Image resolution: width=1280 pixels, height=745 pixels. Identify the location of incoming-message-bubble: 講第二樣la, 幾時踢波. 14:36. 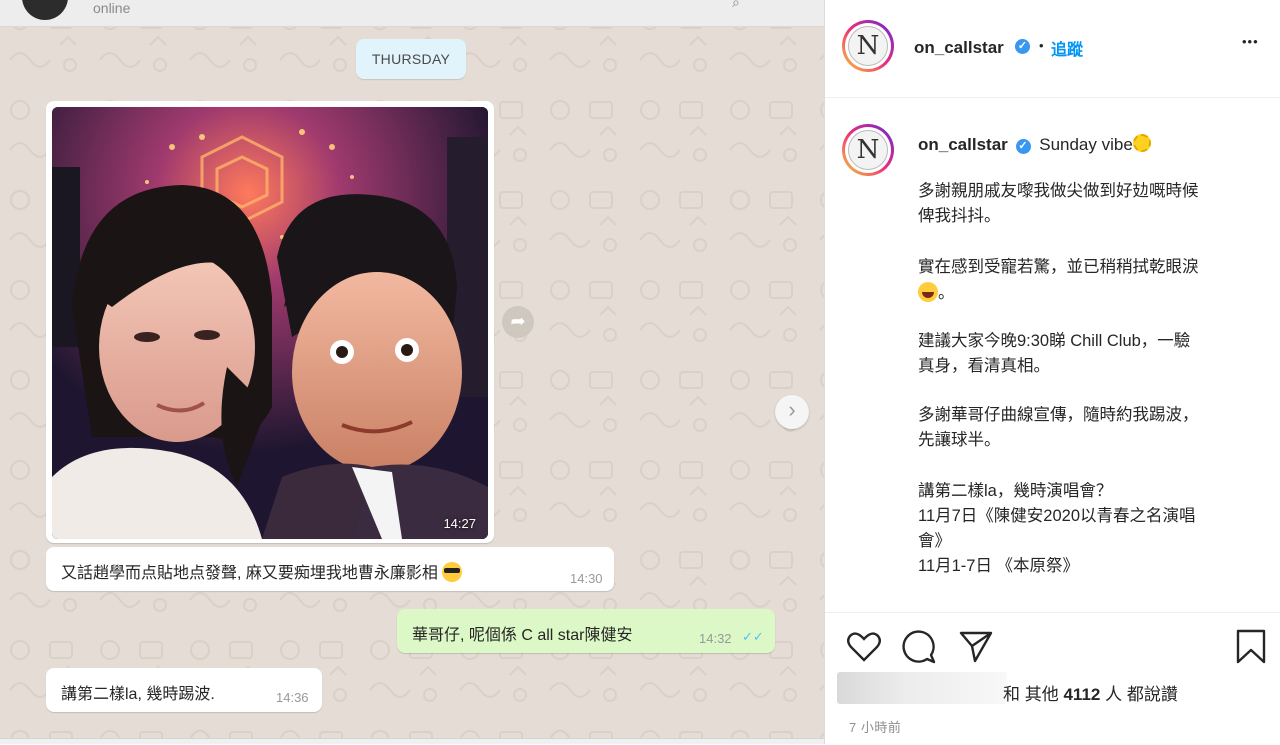
(184, 690).